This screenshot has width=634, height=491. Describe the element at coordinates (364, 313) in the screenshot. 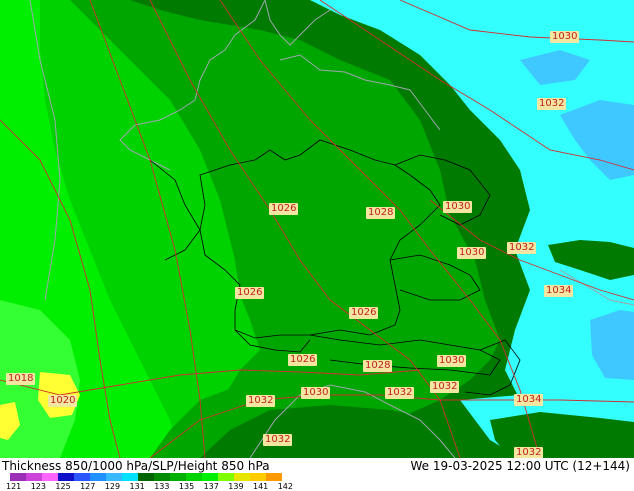

I see `isobar-label-1026-south: 1026` at that location.